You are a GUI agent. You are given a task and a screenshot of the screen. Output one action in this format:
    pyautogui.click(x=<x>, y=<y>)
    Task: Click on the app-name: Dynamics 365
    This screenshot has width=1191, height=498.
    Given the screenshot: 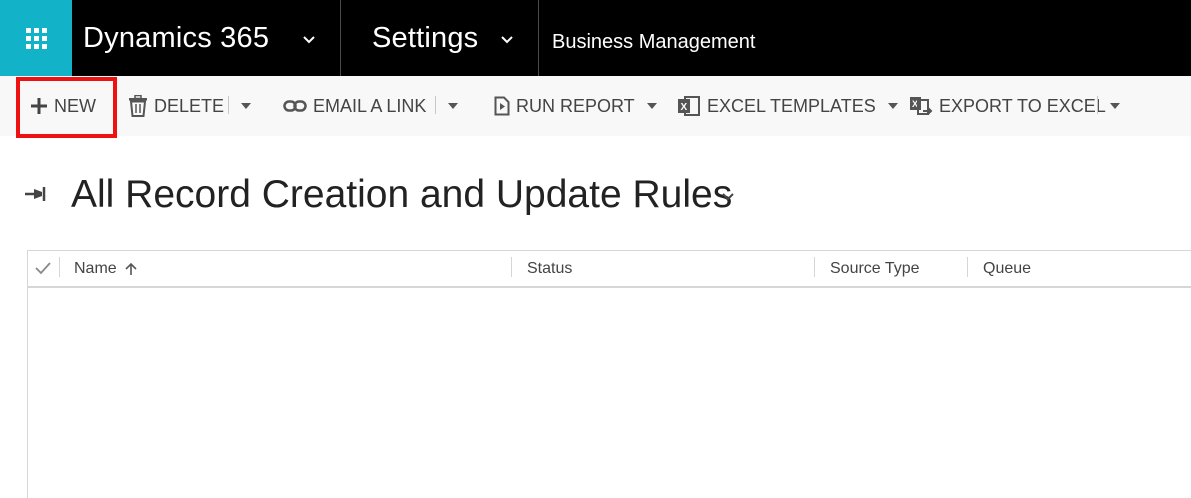 What is the action you would take?
    pyautogui.click(x=176, y=37)
    